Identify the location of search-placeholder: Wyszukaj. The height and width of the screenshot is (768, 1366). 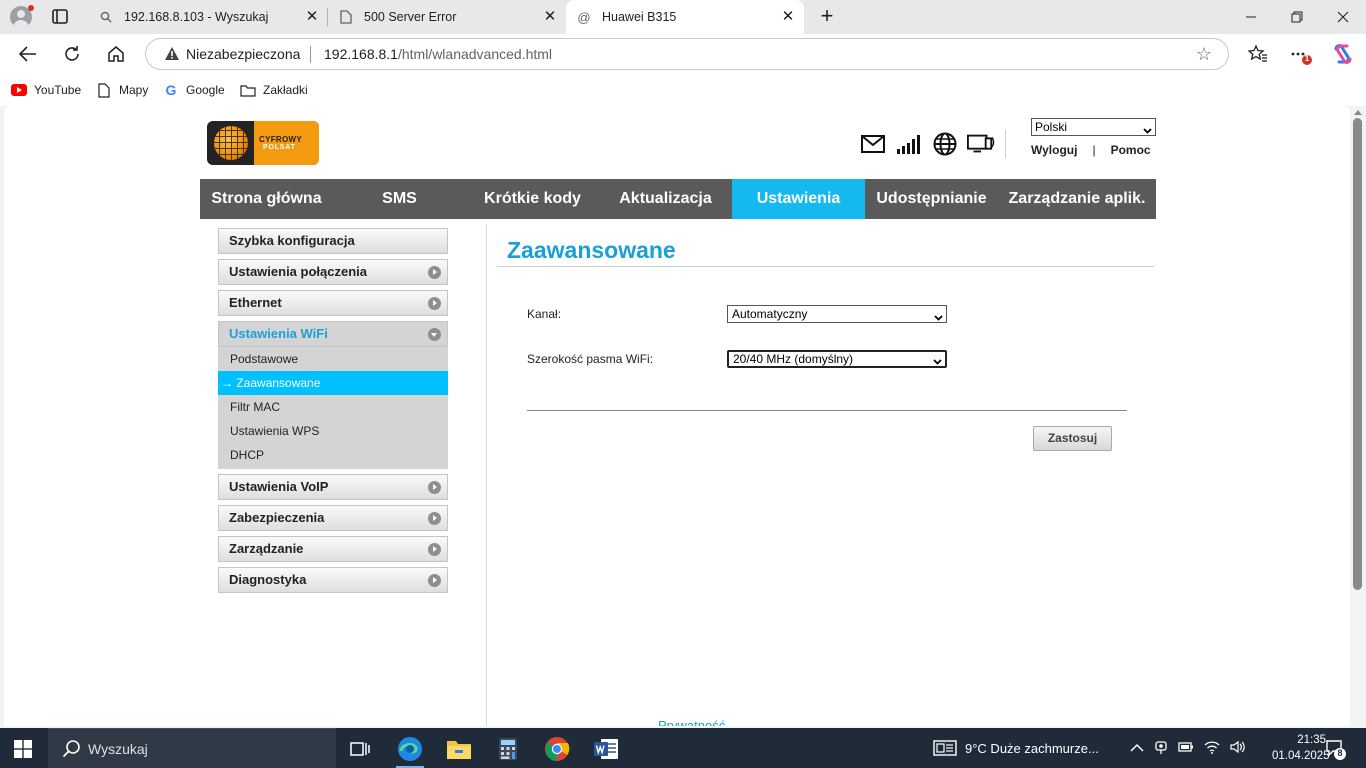
(118, 749).